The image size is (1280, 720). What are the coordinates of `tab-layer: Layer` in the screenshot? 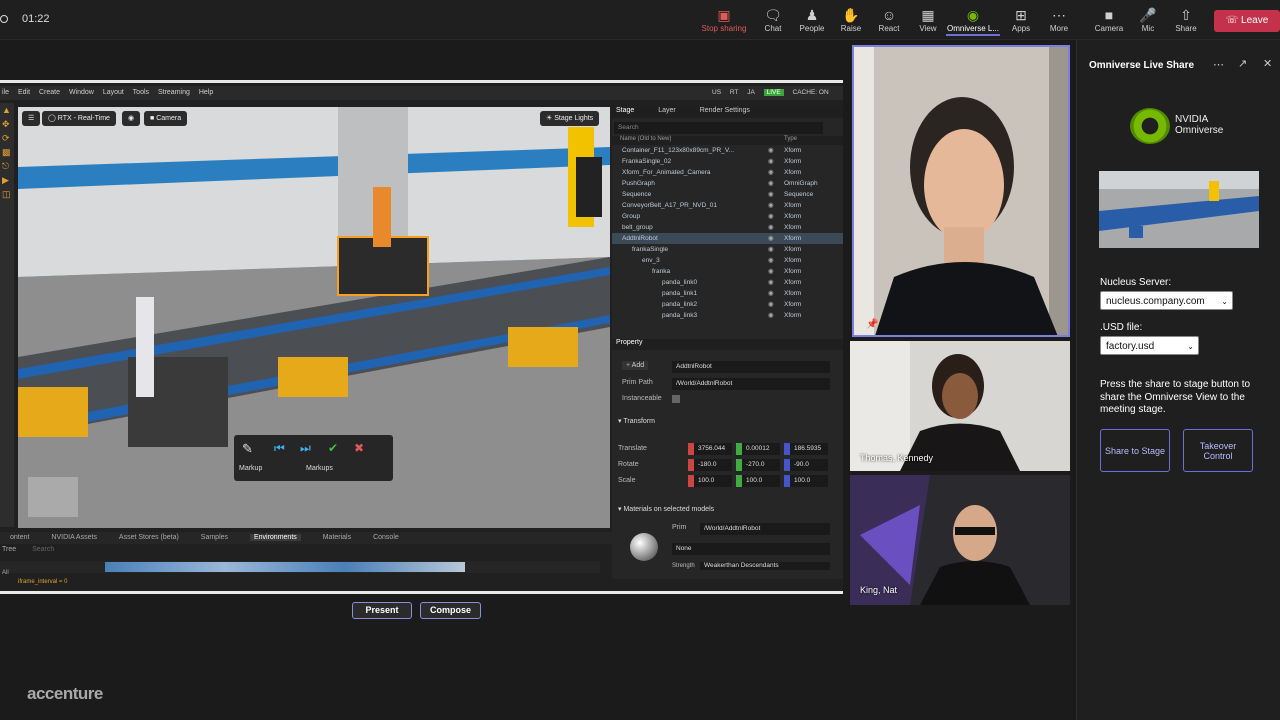 It's located at (667, 110).